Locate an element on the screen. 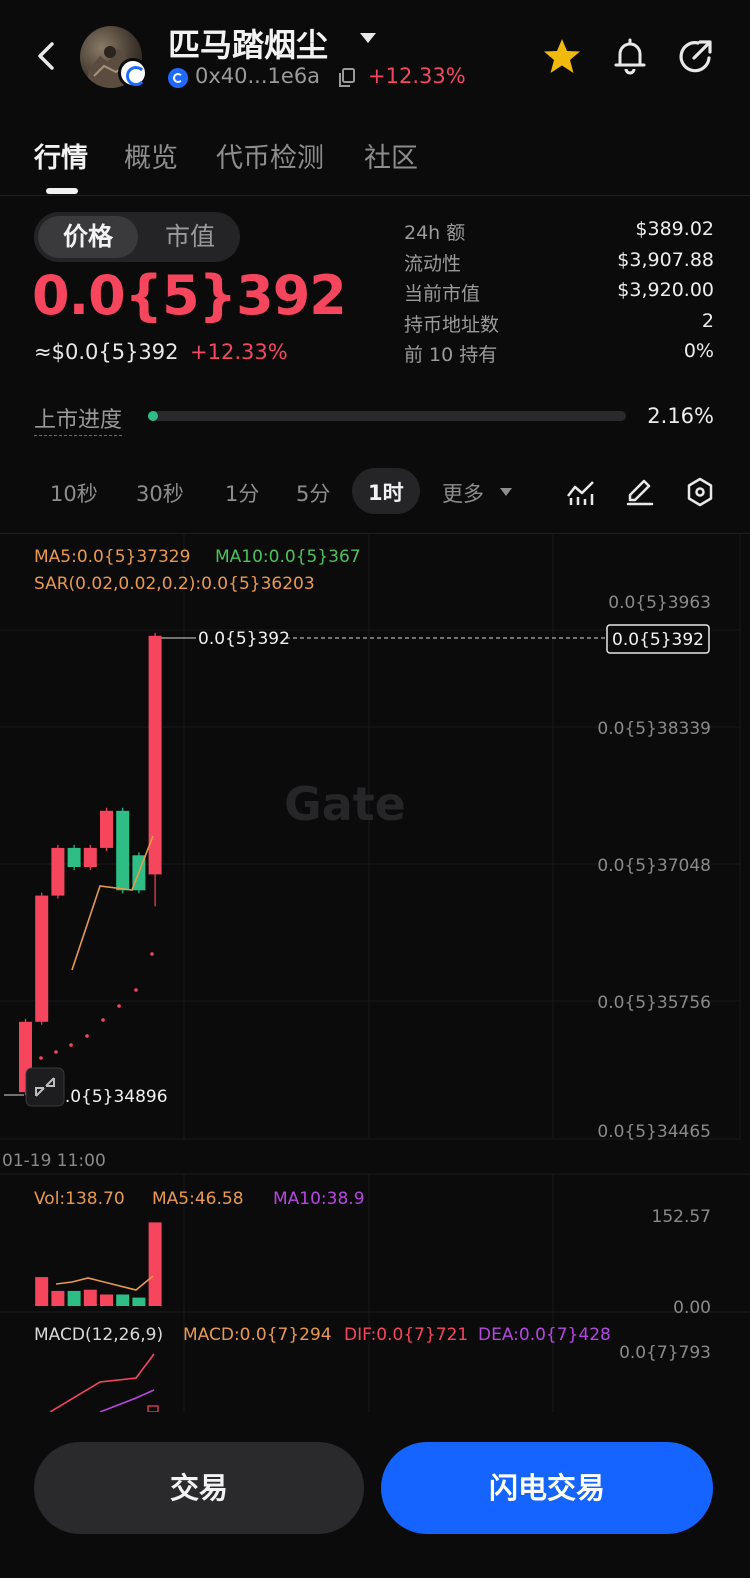 The width and height of the screenshot is (750, 1578). favorite-star-icon is located at coordinates (562, 56).